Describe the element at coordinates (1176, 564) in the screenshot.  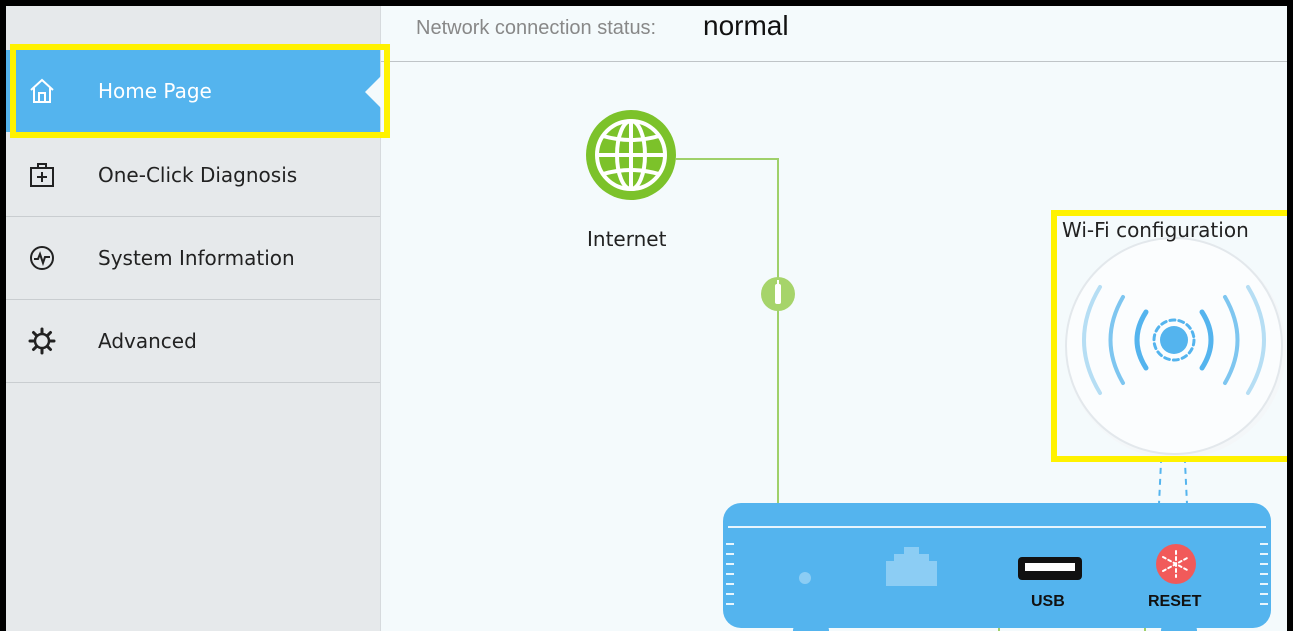
I see `reset-button` at that location.